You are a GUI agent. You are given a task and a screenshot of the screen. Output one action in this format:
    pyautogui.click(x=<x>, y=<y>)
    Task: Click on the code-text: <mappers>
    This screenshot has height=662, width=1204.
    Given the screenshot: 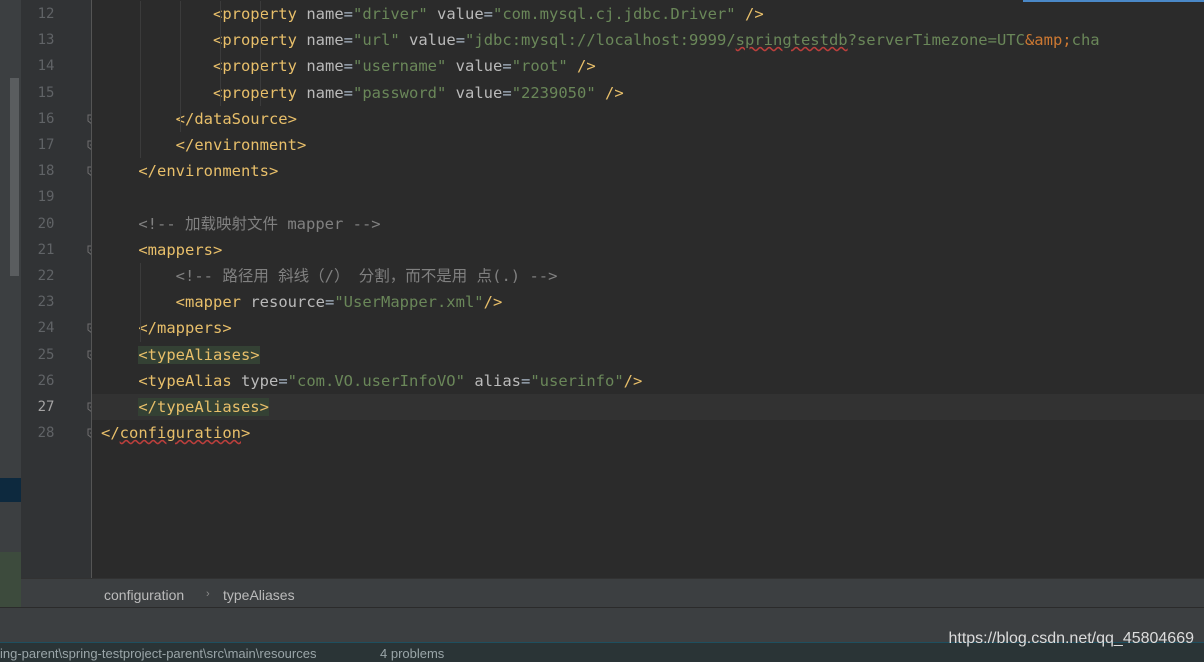 What is the action you would take?
    pyautogui.click(x=161, y=250)
    